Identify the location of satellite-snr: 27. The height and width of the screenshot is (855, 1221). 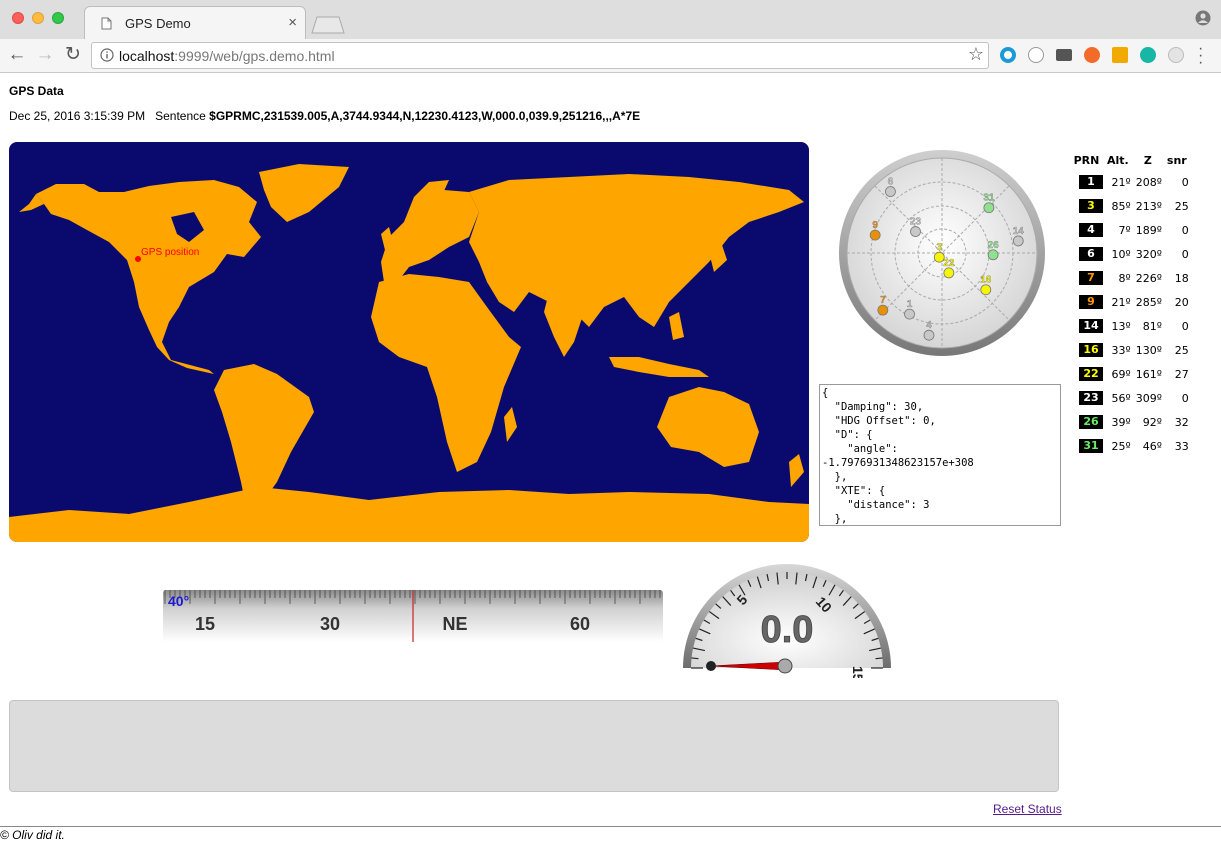
(1181, 374).